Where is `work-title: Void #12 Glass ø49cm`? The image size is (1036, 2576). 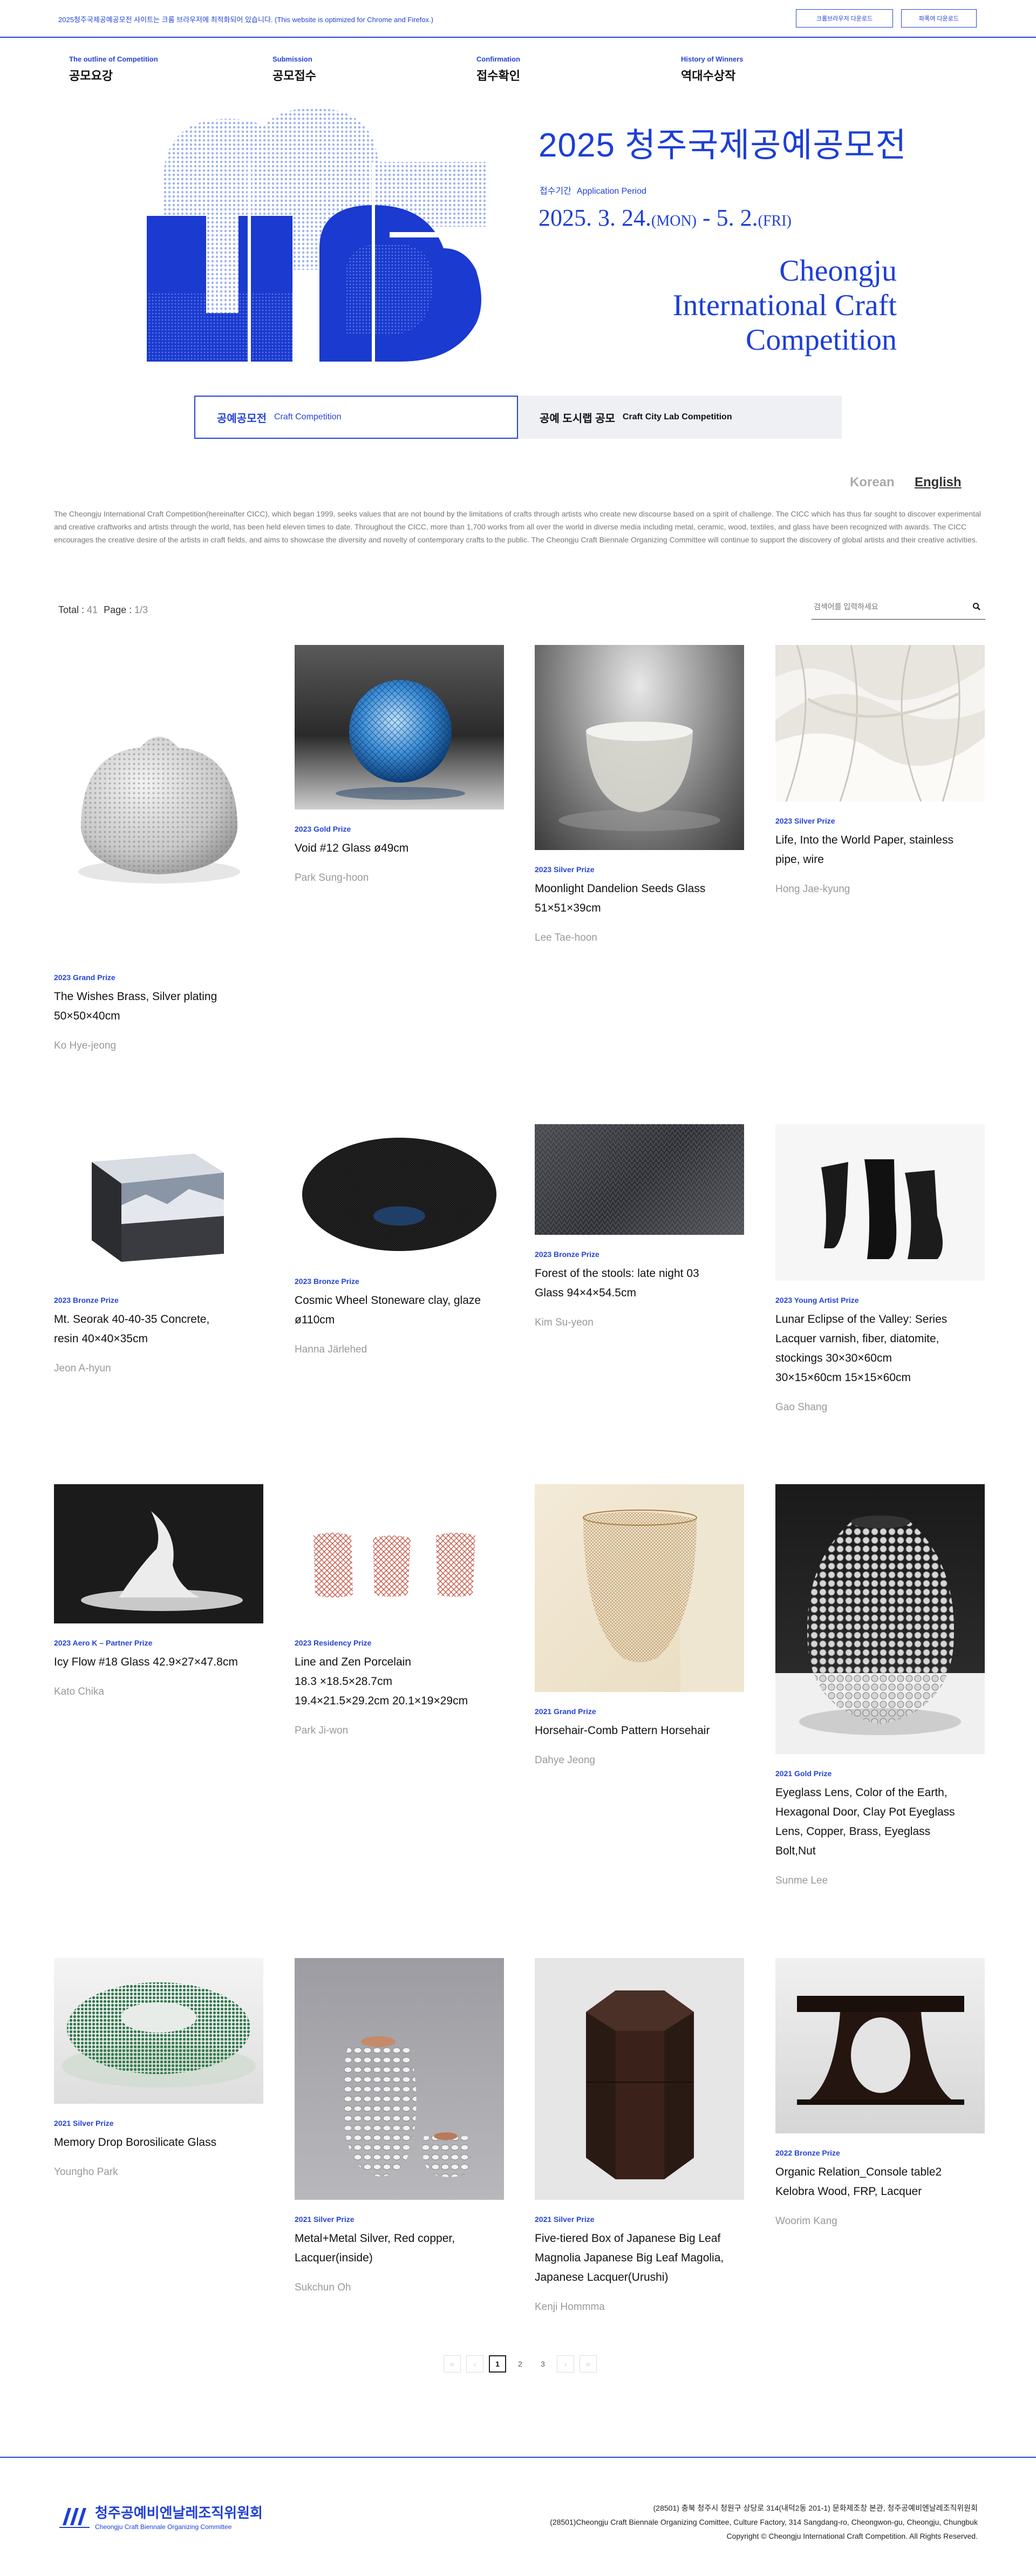
work-title: Void #12 Glass ø49cm is located at coordinates (399, 848).